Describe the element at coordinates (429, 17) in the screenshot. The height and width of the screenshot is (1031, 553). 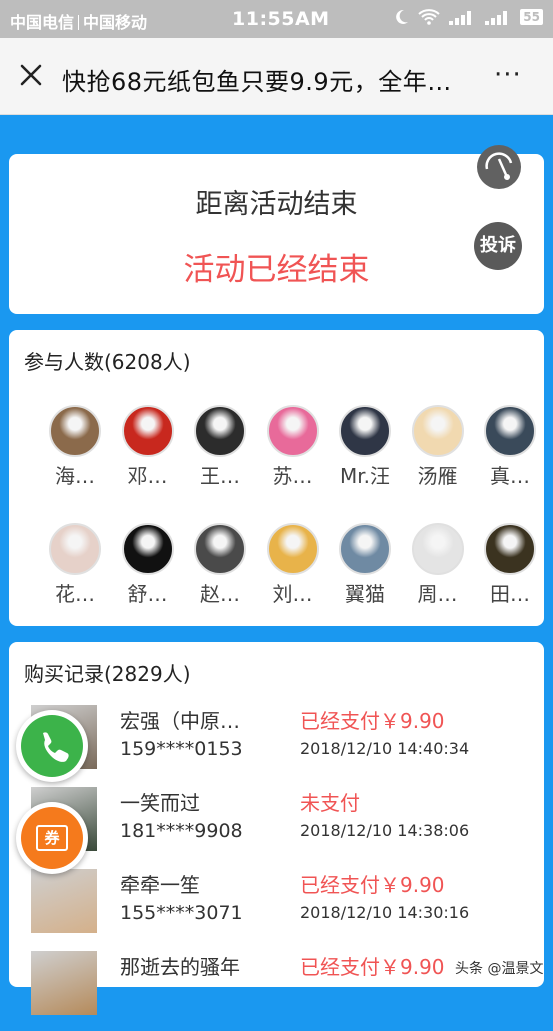
I see `wifi-icon` at that location.